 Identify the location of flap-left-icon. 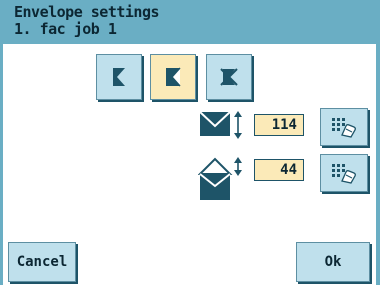
(119, 77).